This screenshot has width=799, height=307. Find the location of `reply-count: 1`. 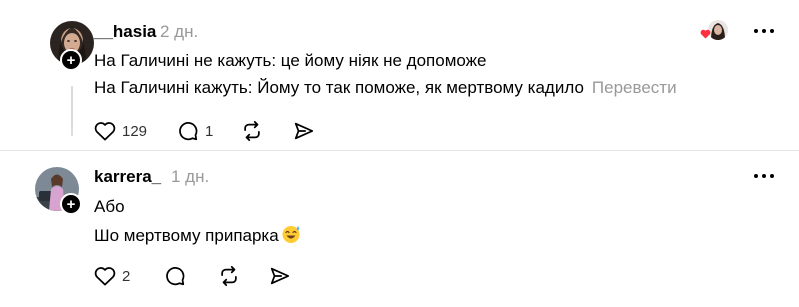

reply-count: 1 is located at coordinates (209, 131).